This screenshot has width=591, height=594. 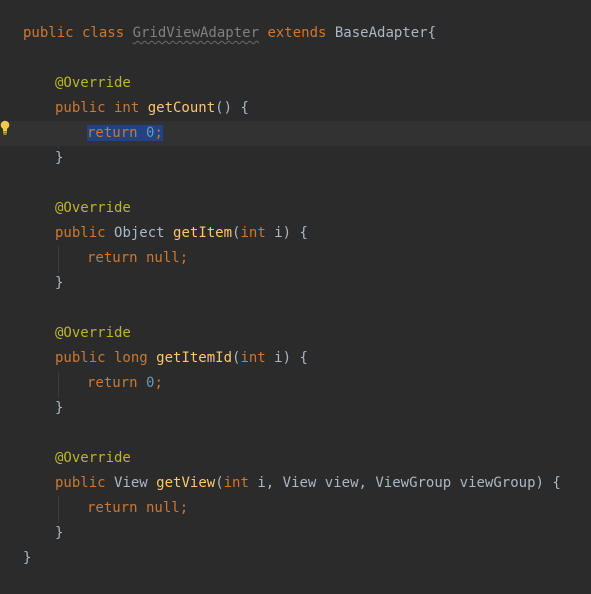 What do you see at coordinates (203, 233) in the screenshot?
I see `code-token: getItem` at bounding box center [203, 233].